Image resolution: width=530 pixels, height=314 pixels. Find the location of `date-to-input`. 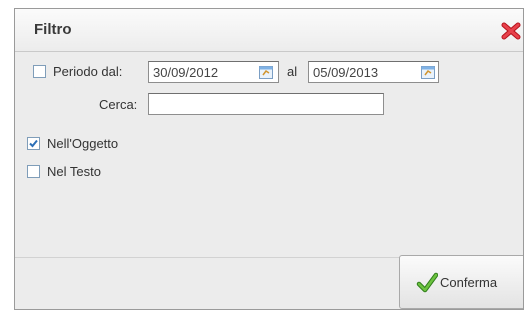

date-to-input is located at coordinates (373, 72).